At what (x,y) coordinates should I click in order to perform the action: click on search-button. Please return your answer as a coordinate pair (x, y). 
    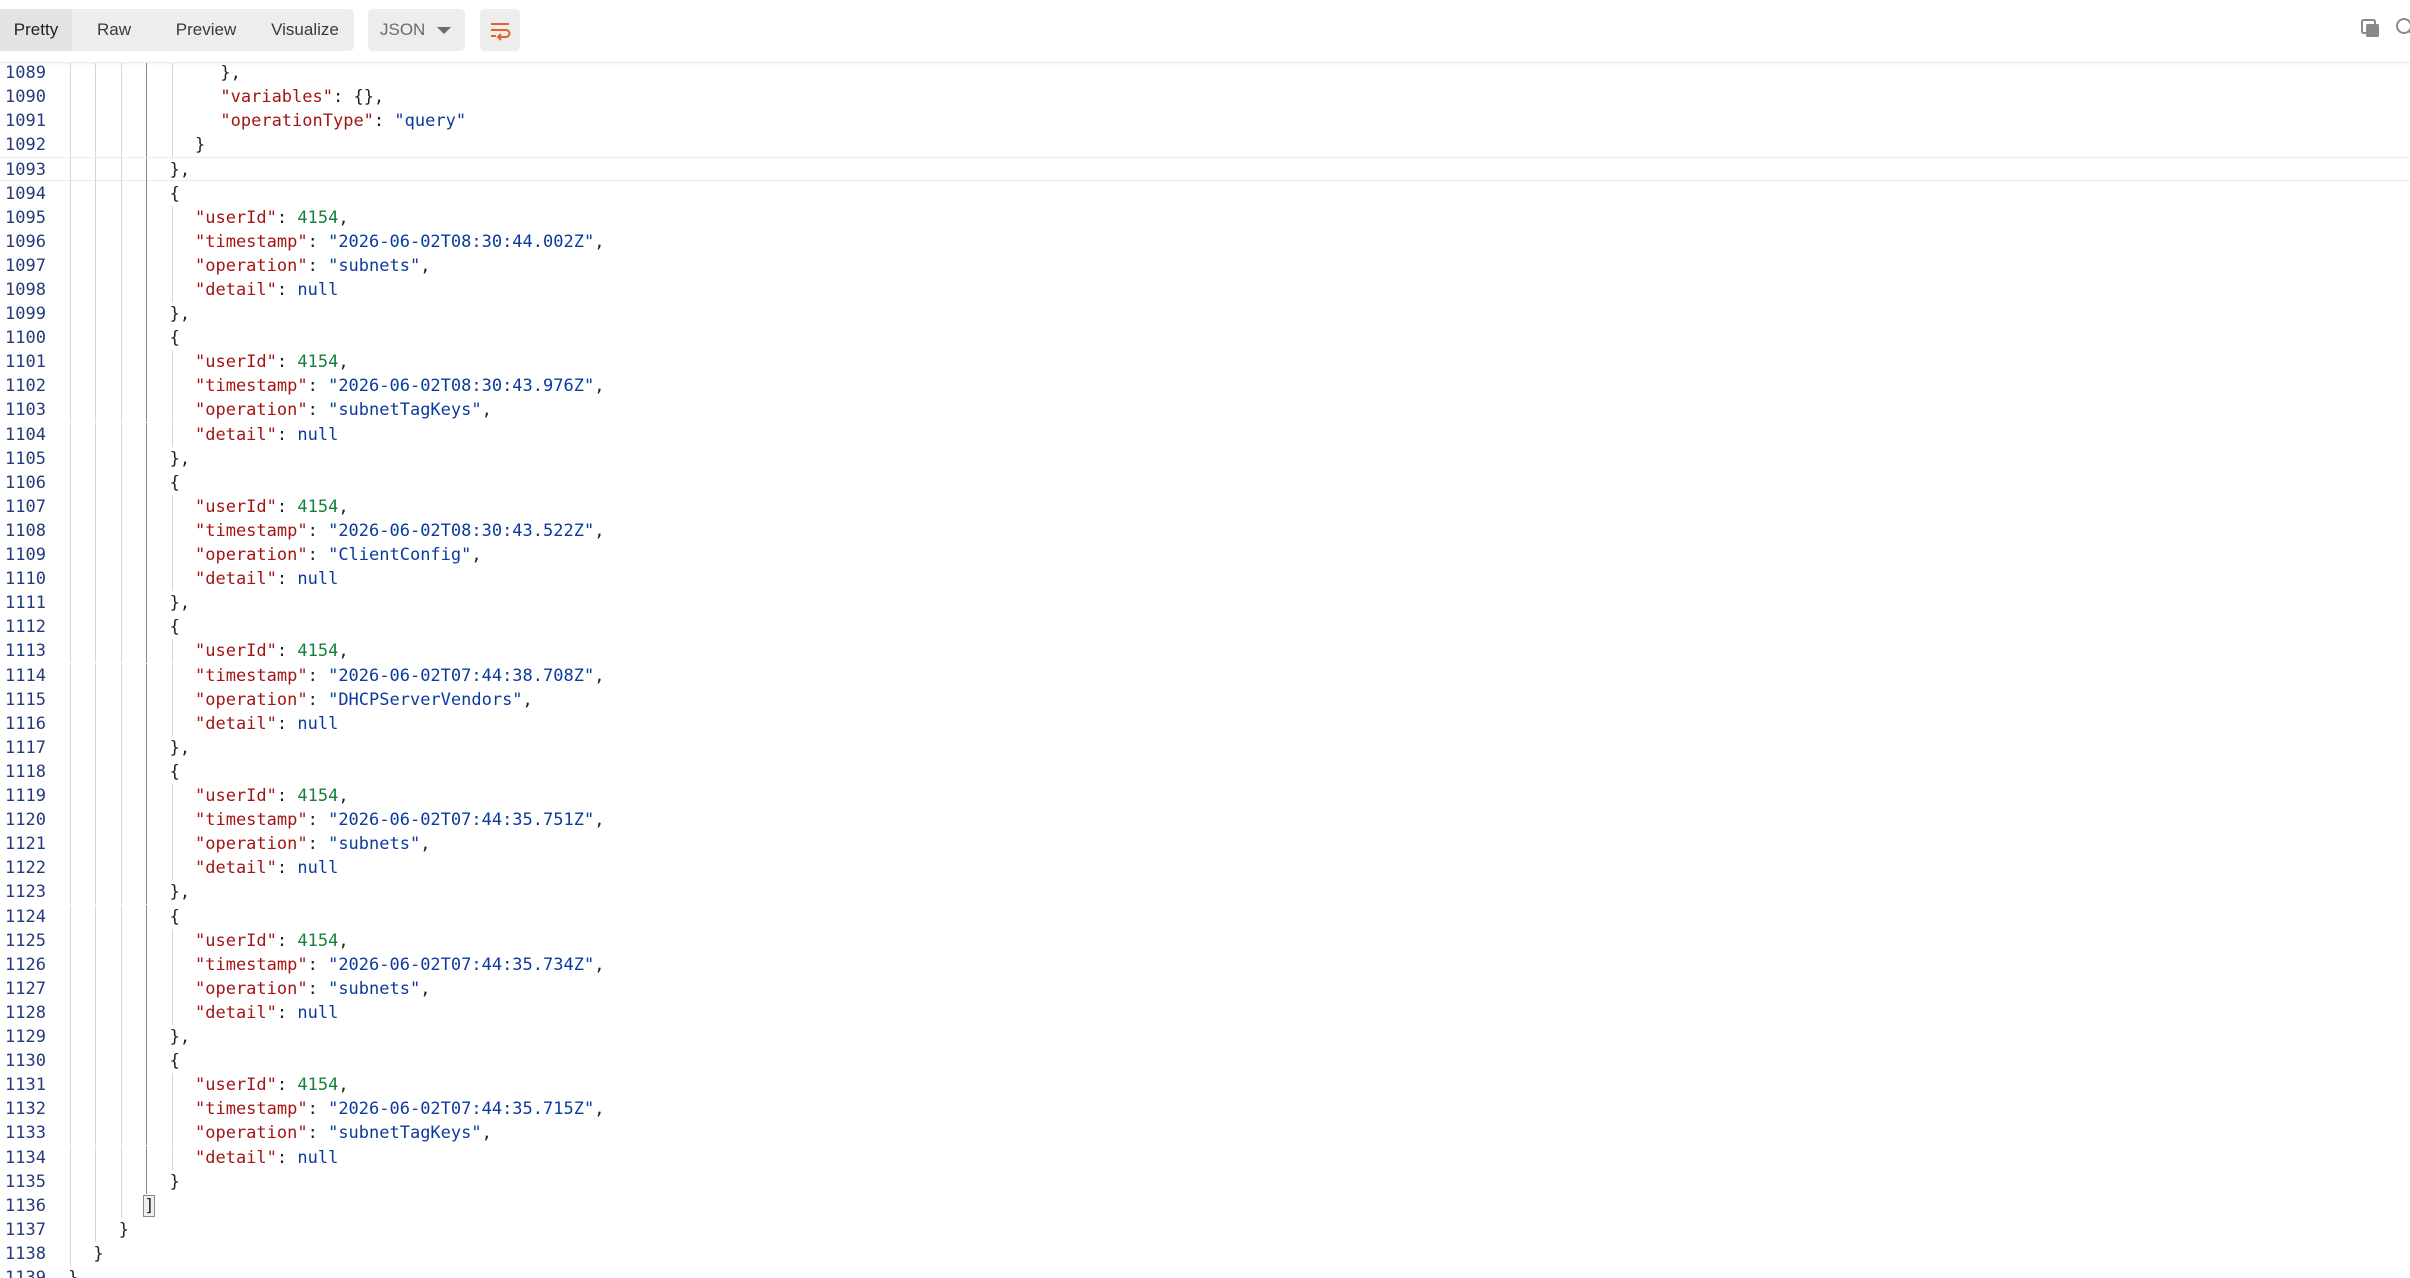
    Looking at the image, I should click on (2402, 28).